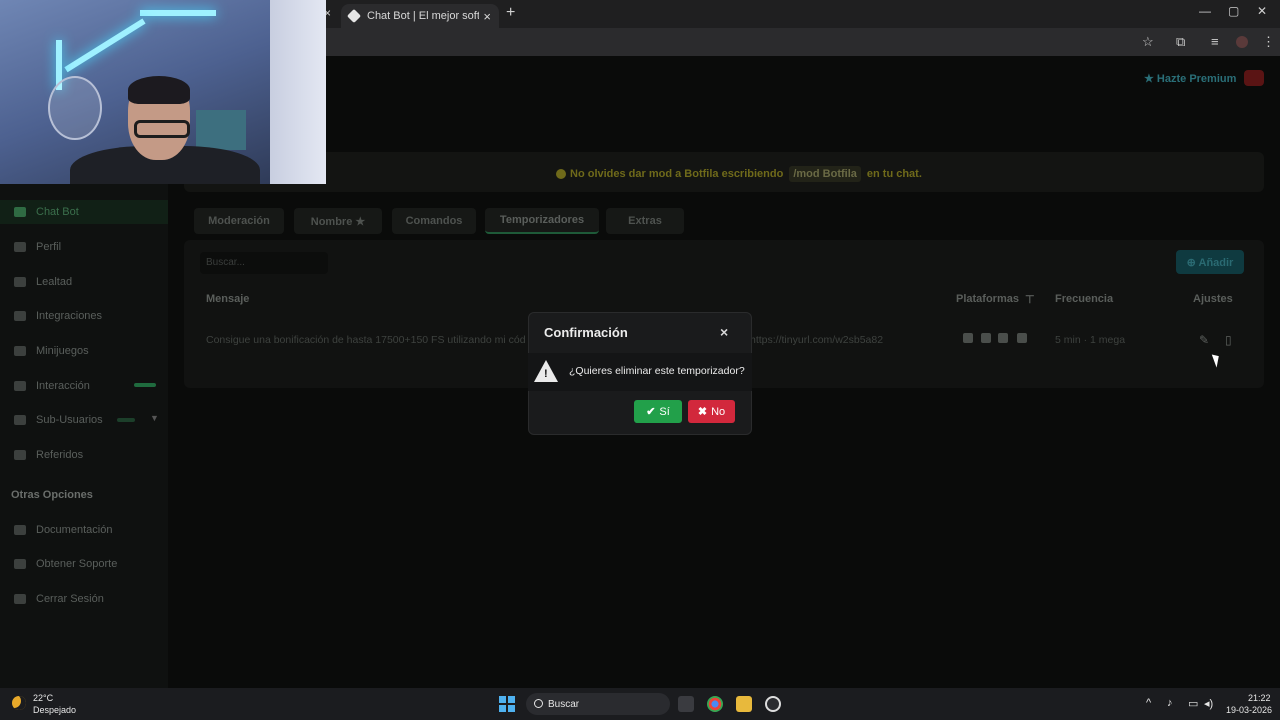  Describe the element at coordinates (664, 411) in the screenshot. I see `yes-label: Sí` at that location.